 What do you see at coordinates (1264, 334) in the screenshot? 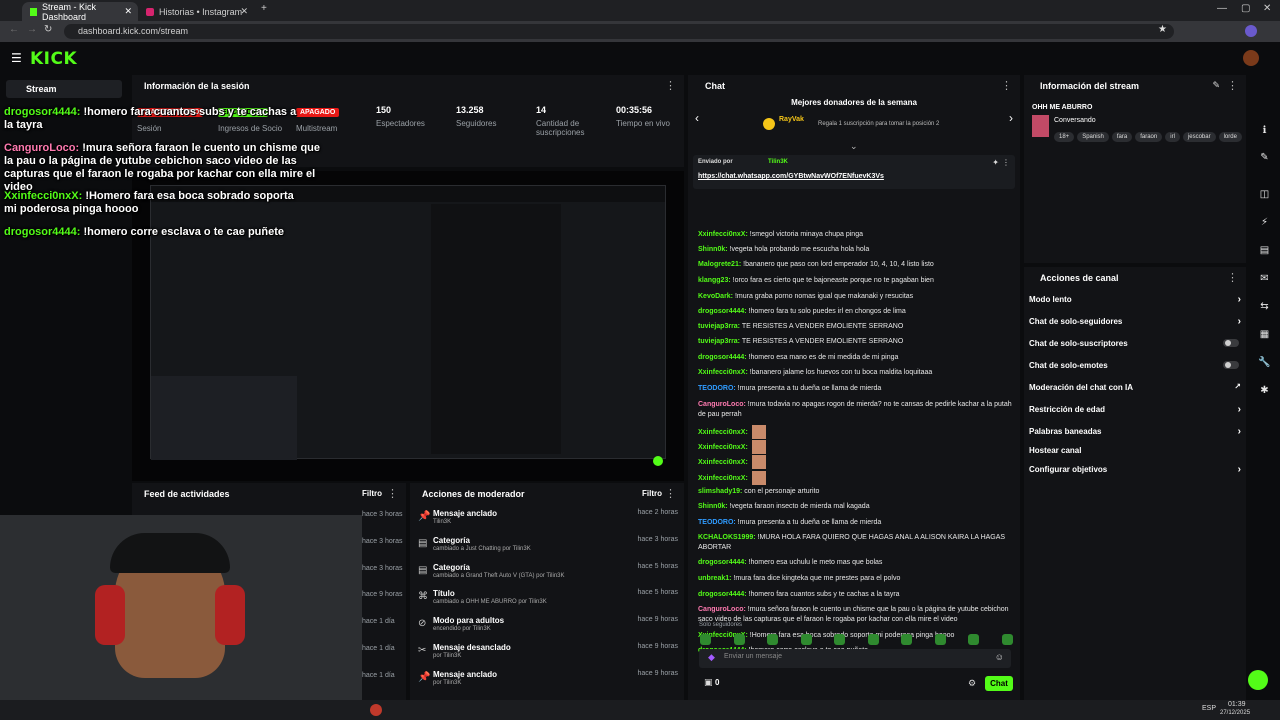
I see `layout-icon: ▦` at bounding box center [1264, 334].